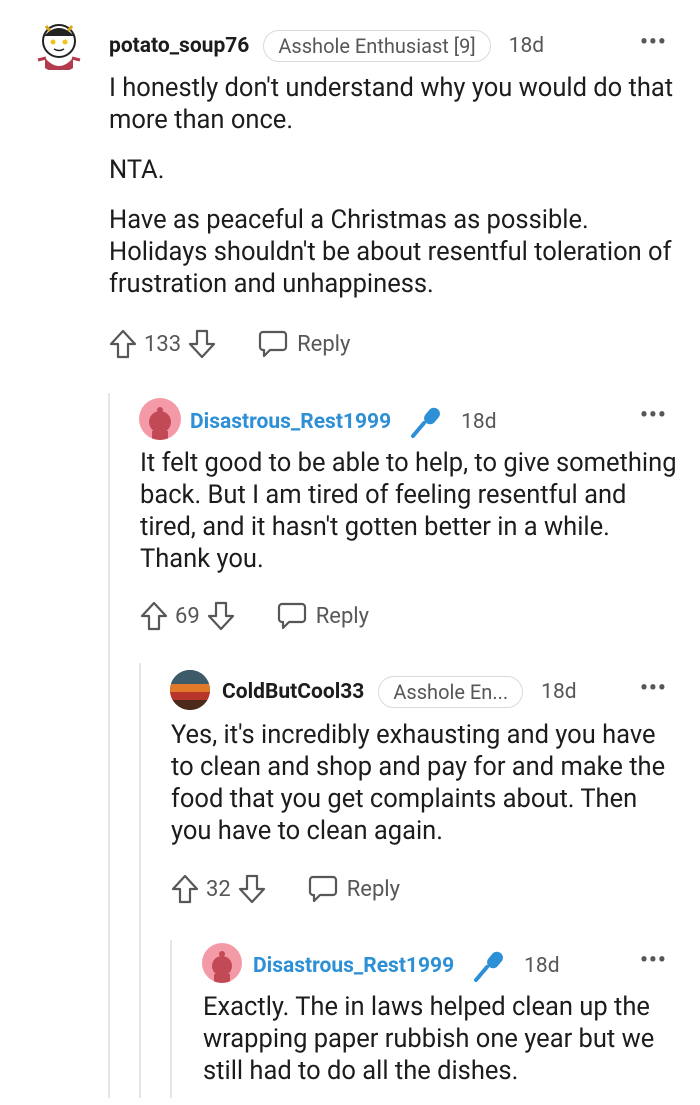  I want to click on user-flair: Asshole Enthusiast [9], so click(377, 46).